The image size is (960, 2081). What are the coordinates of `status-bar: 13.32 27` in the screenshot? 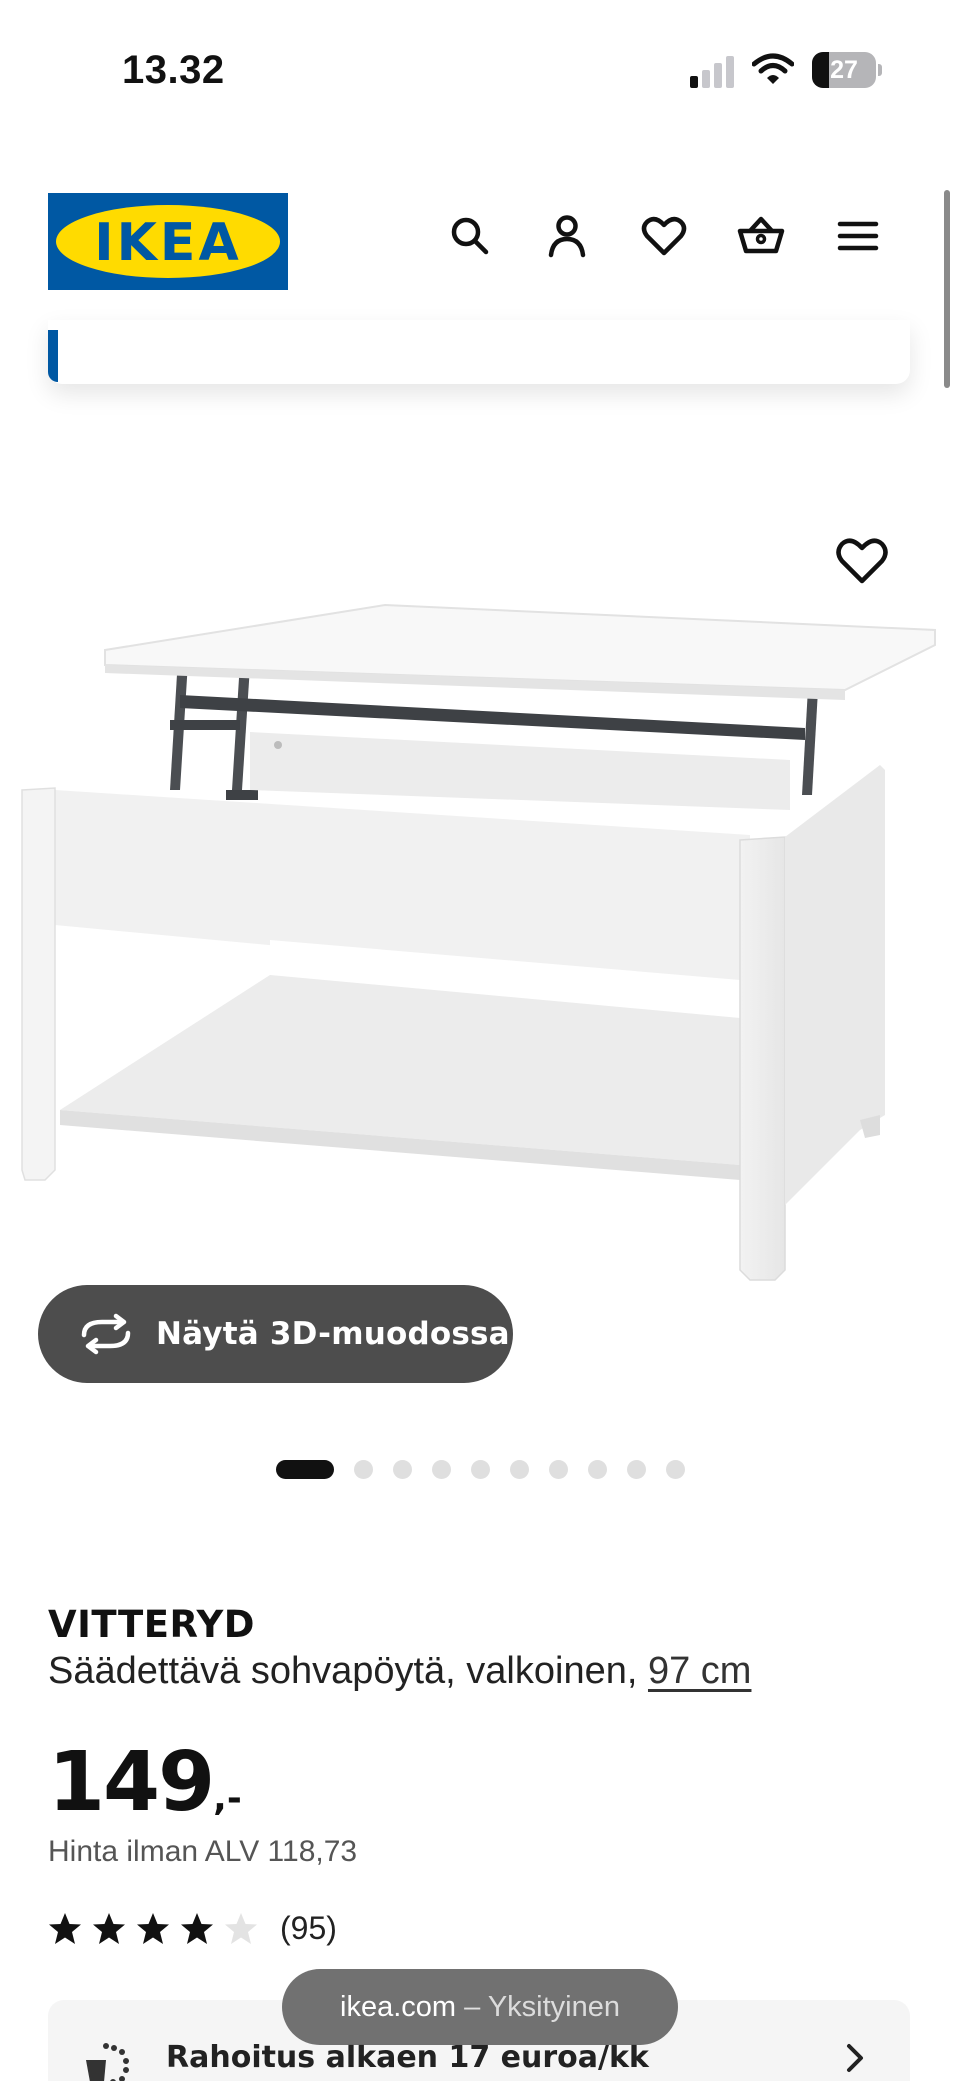 It's located at (480, 70).